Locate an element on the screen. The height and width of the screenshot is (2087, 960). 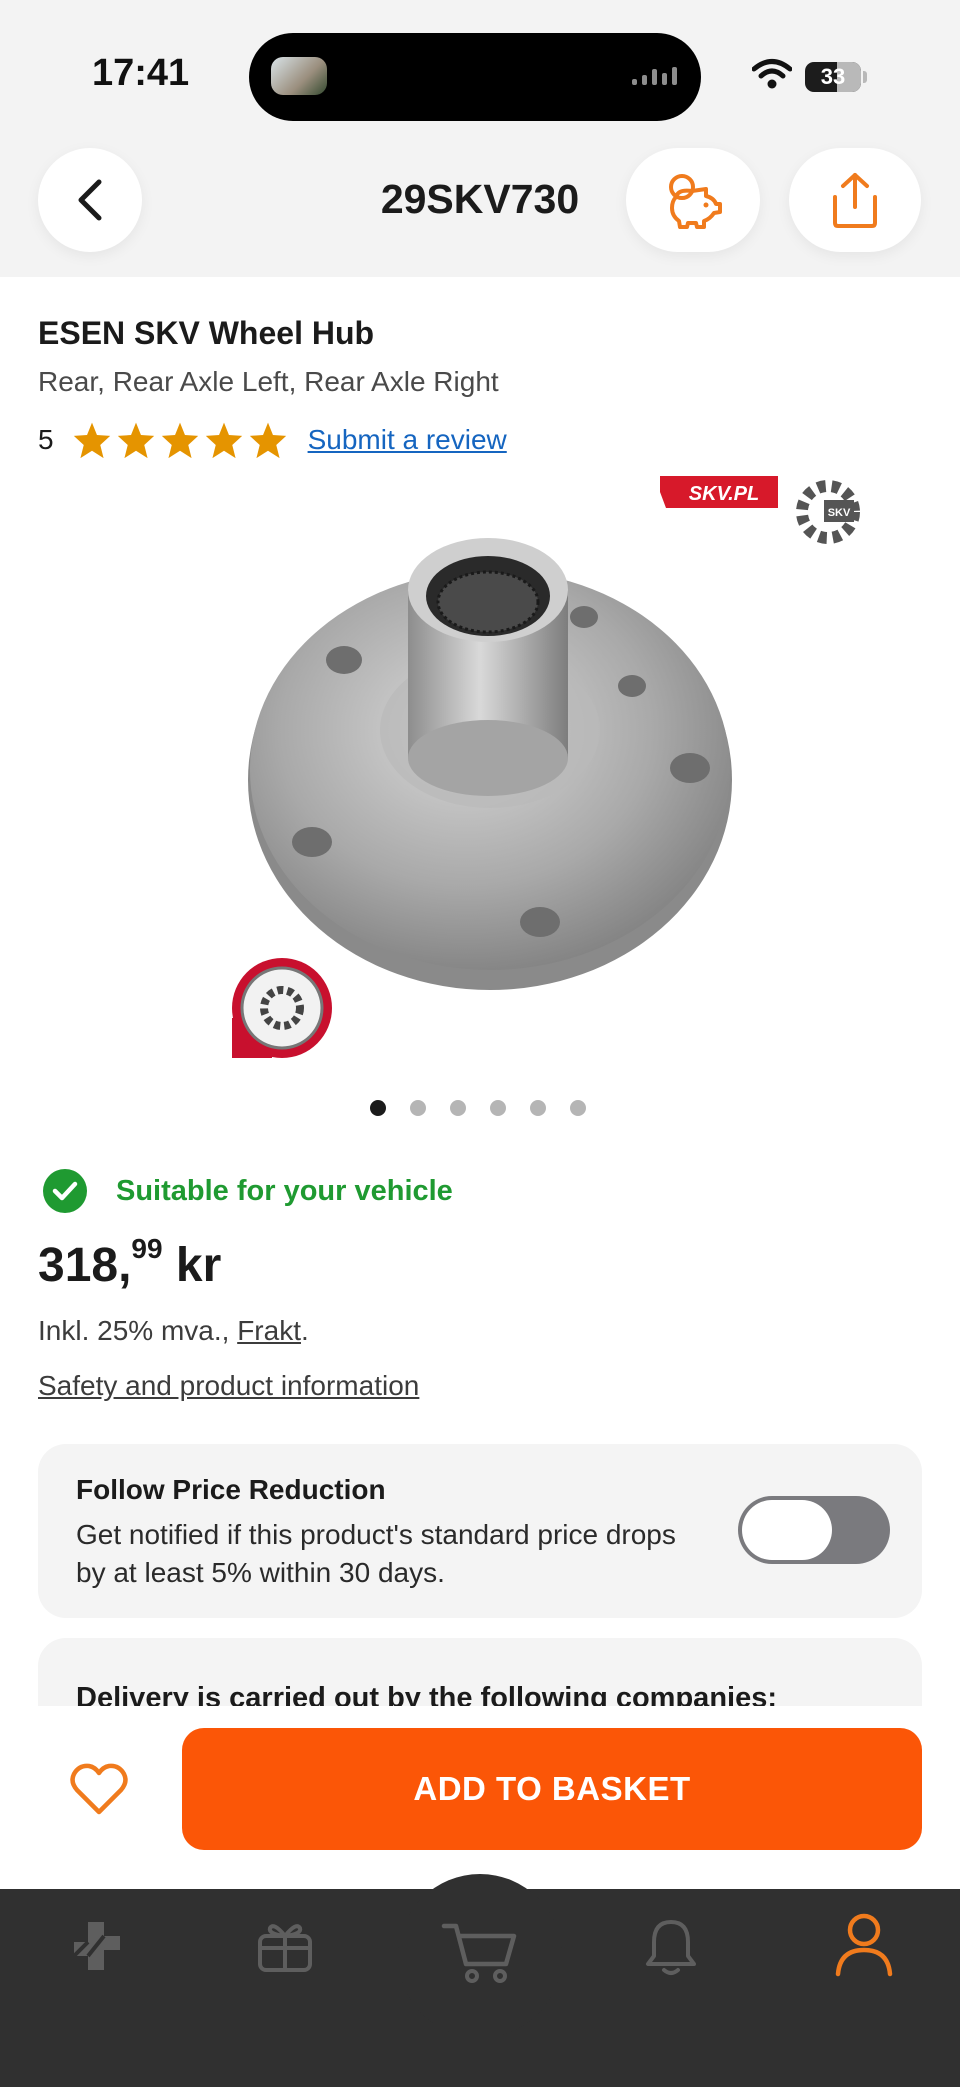
battery-level: 33 is located at coordinates (833, 76).